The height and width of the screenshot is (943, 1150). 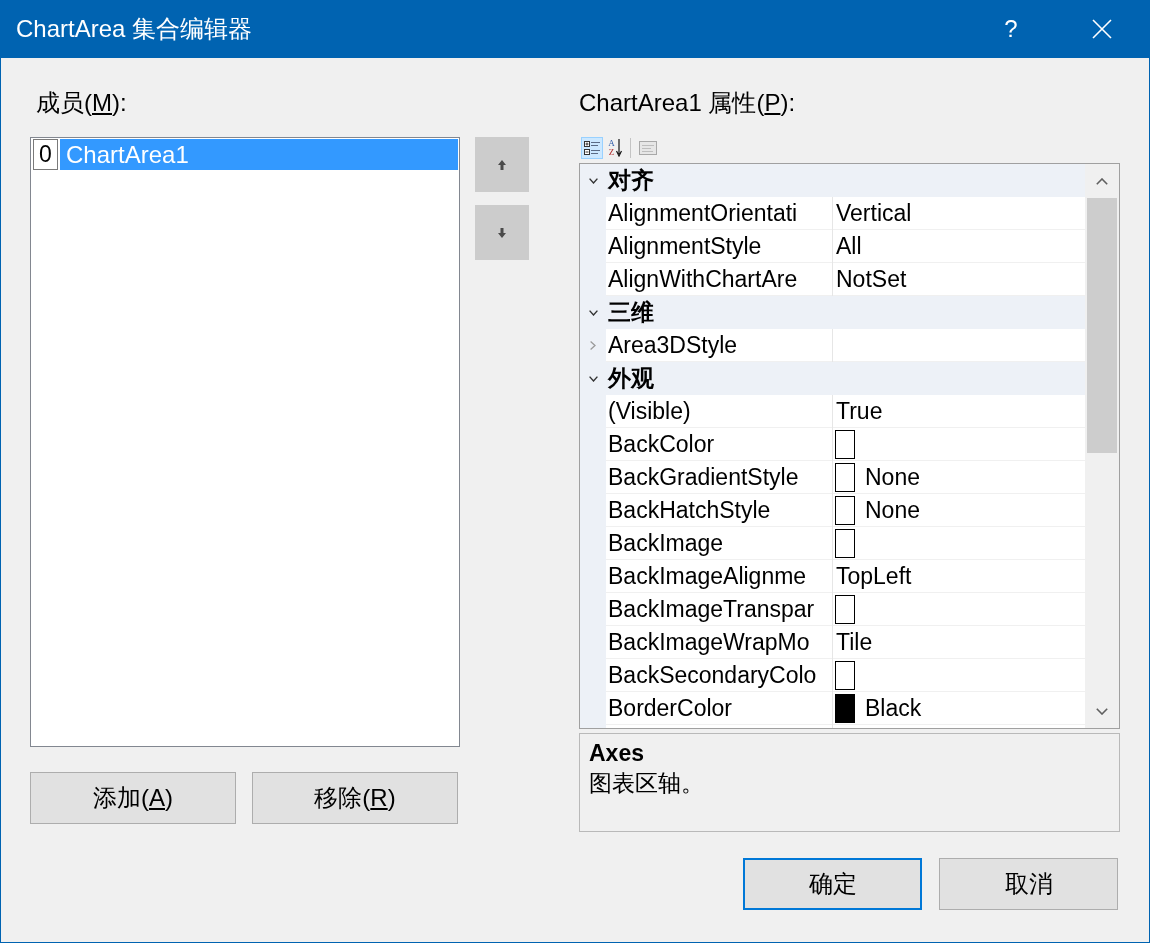 What do you see at coordinates (854, 642) in the screenshot?
I see `property-value: Tile` at bounding box center [854, 642].